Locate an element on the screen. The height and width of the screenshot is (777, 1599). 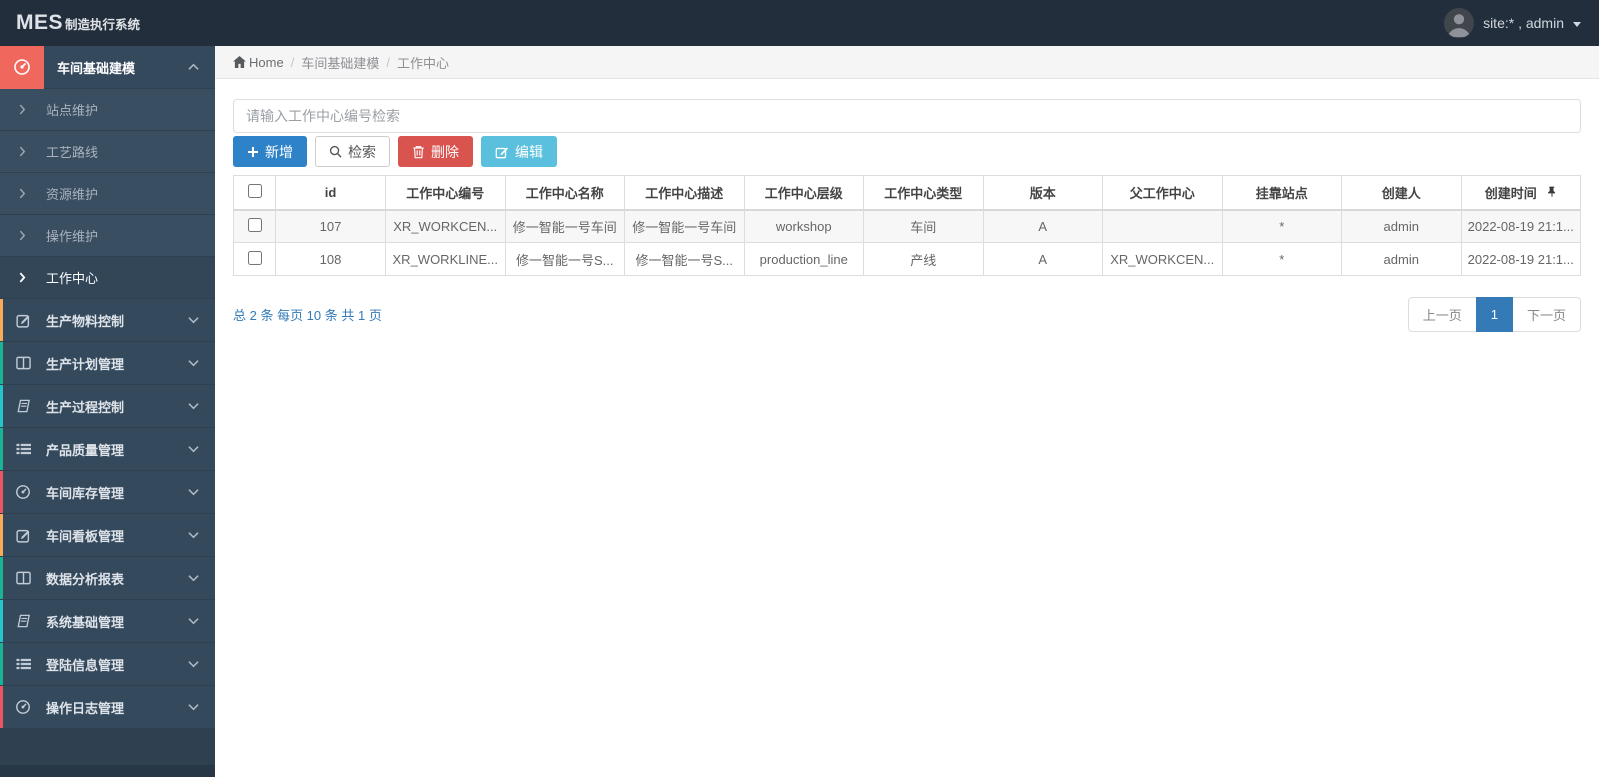
sidebar-item-work-center: 工作中心 is located at coordinates (107, 278).